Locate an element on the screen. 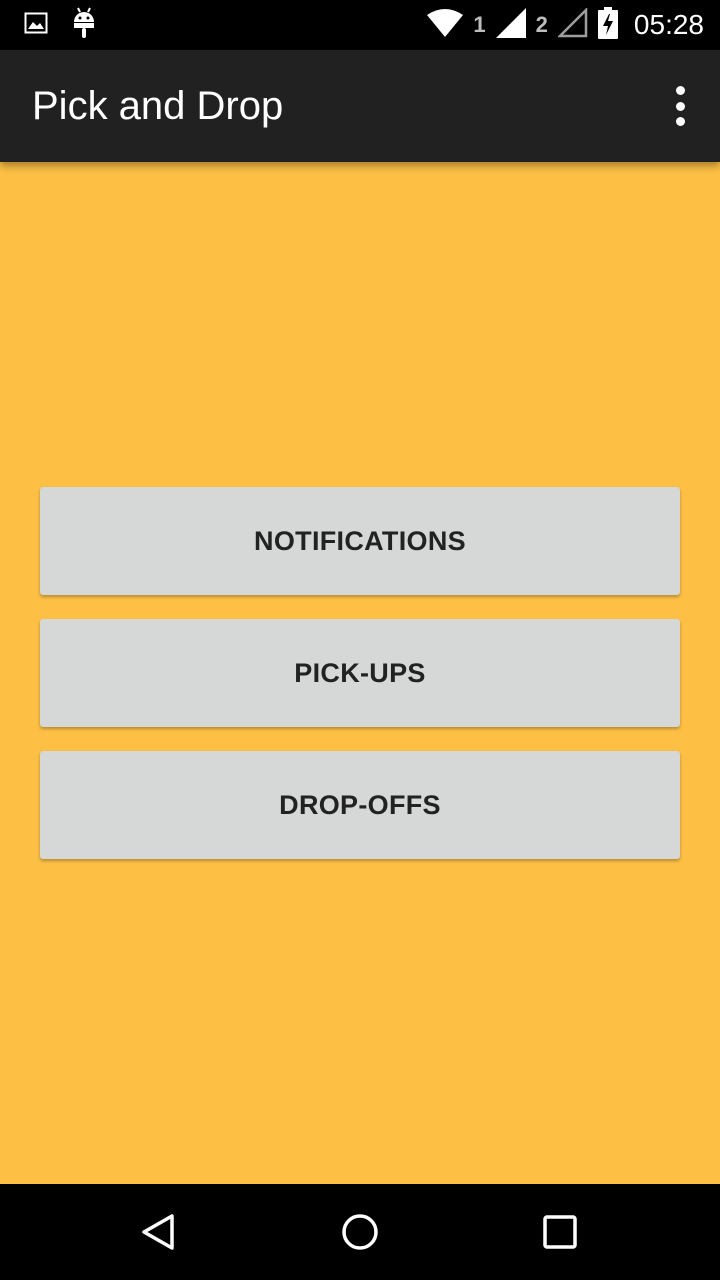 The image size is (720, 1280). pickups-button: PICK-UPS is located at coordinates (360, 673).